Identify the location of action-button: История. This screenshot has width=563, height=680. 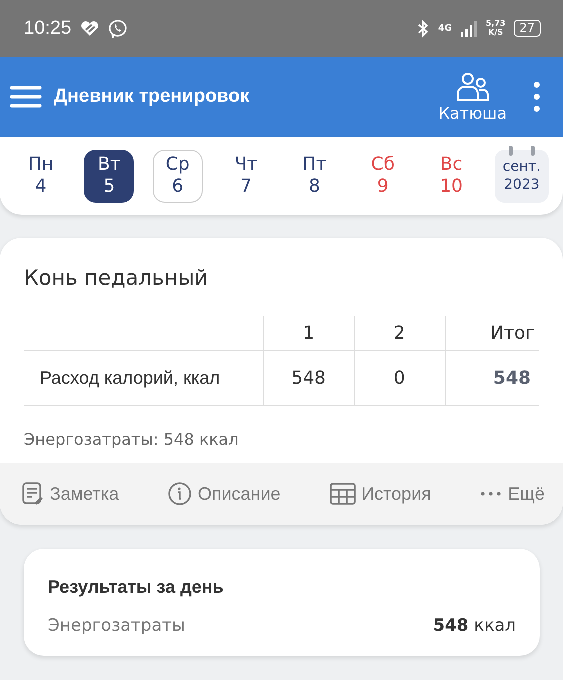
(381, 494).